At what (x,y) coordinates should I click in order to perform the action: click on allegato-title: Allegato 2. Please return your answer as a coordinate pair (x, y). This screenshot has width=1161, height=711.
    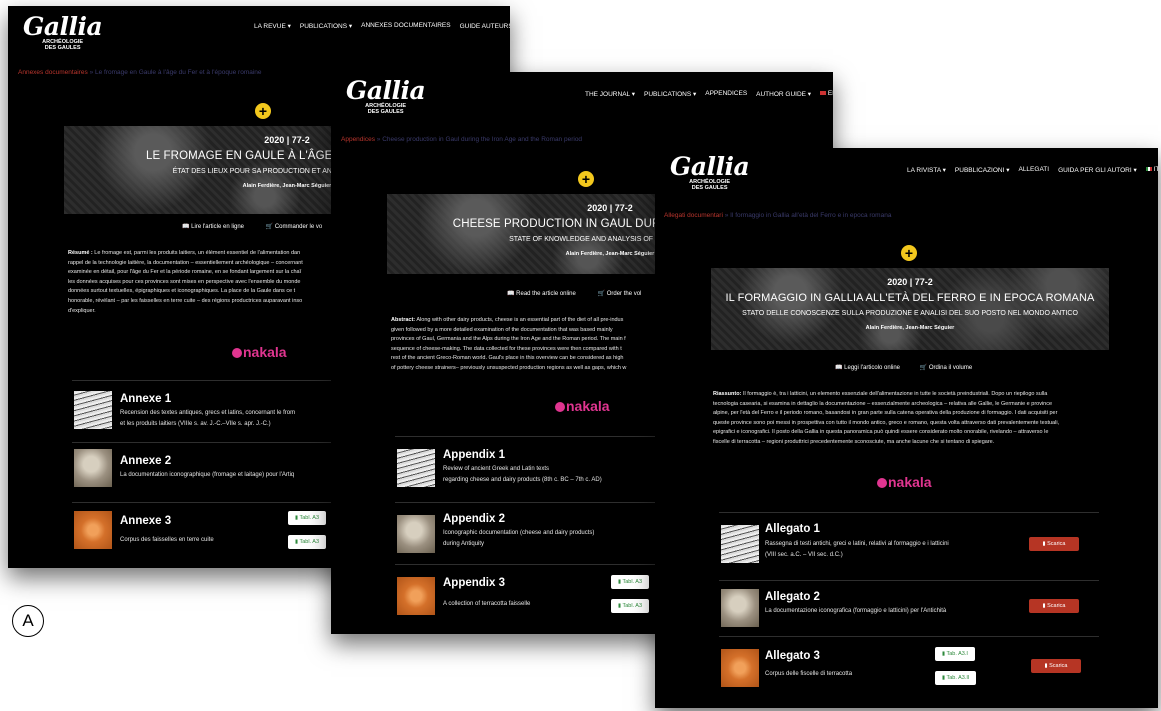
    Looking at the image, I should click on (792, 597).